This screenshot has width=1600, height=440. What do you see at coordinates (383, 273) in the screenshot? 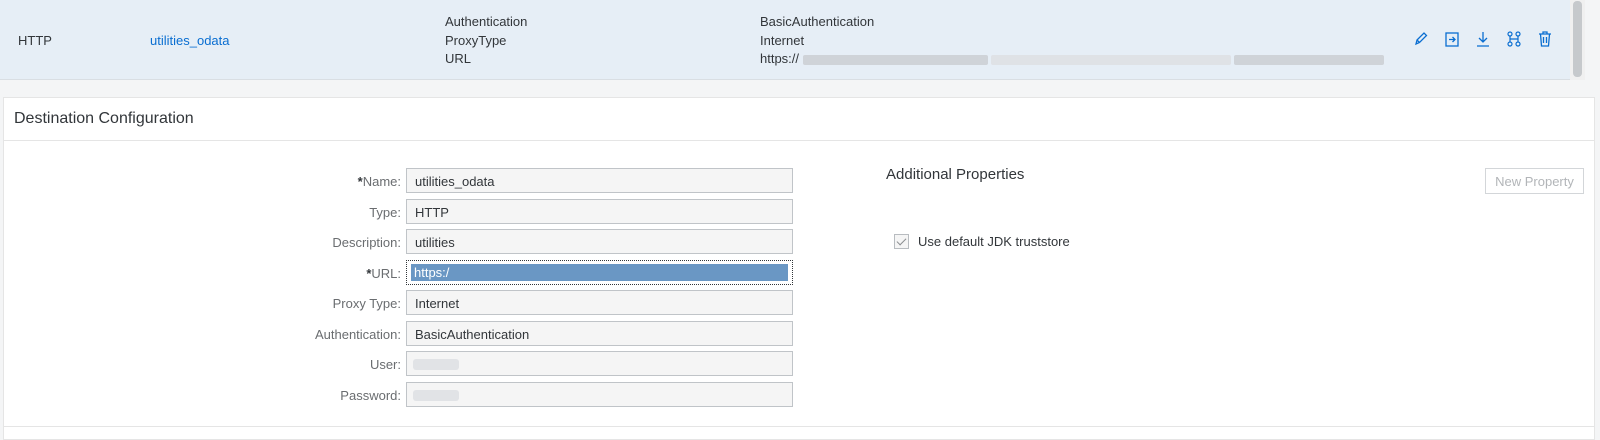
I see `url-label: *URL:` at bounding box center [383, 273].